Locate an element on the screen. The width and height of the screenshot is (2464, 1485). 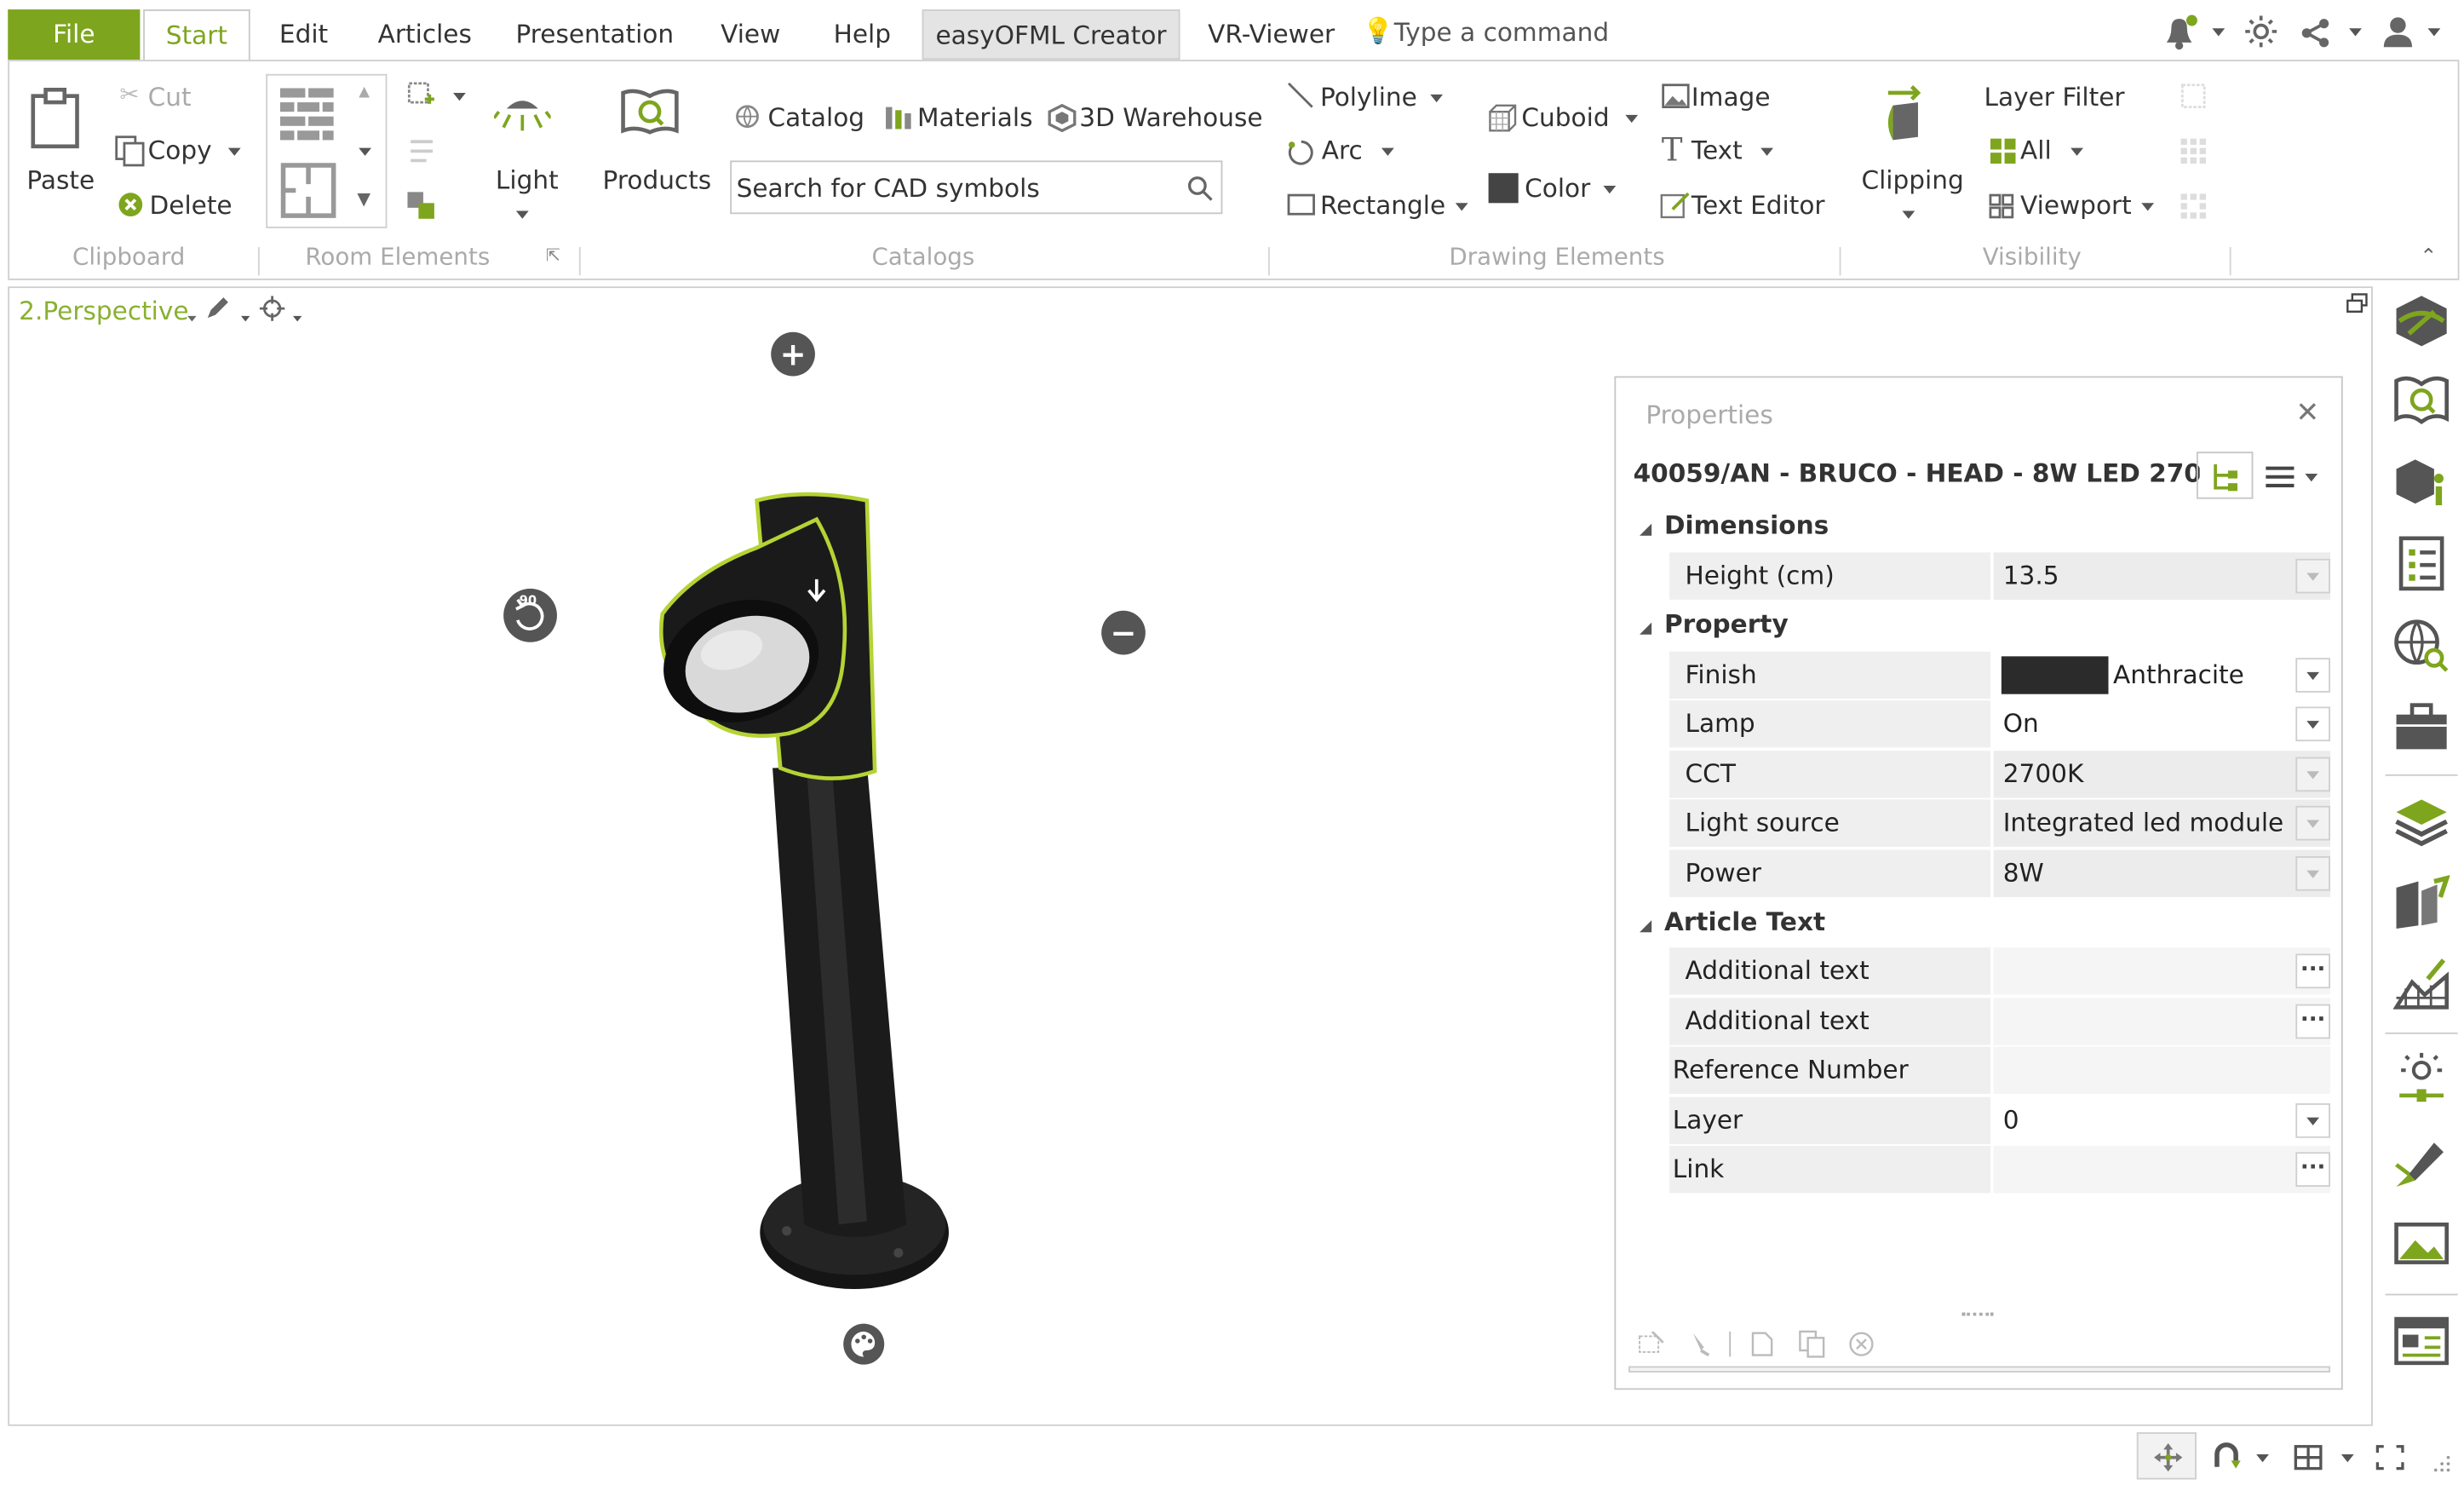
view-label: 2.Perspective is located at coordinates (103, 310).